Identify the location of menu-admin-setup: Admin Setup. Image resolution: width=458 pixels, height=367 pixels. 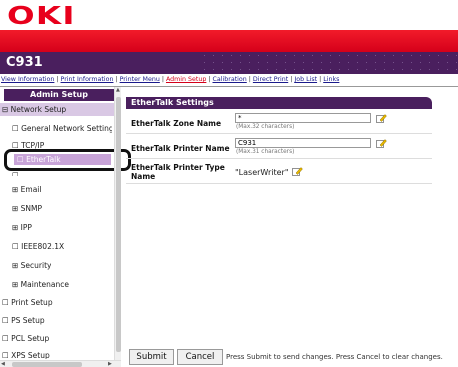
(186, 79).